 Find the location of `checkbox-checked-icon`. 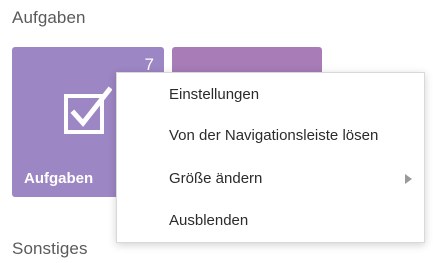

checkbox-checked-icon is located at coordinates (88, 110).